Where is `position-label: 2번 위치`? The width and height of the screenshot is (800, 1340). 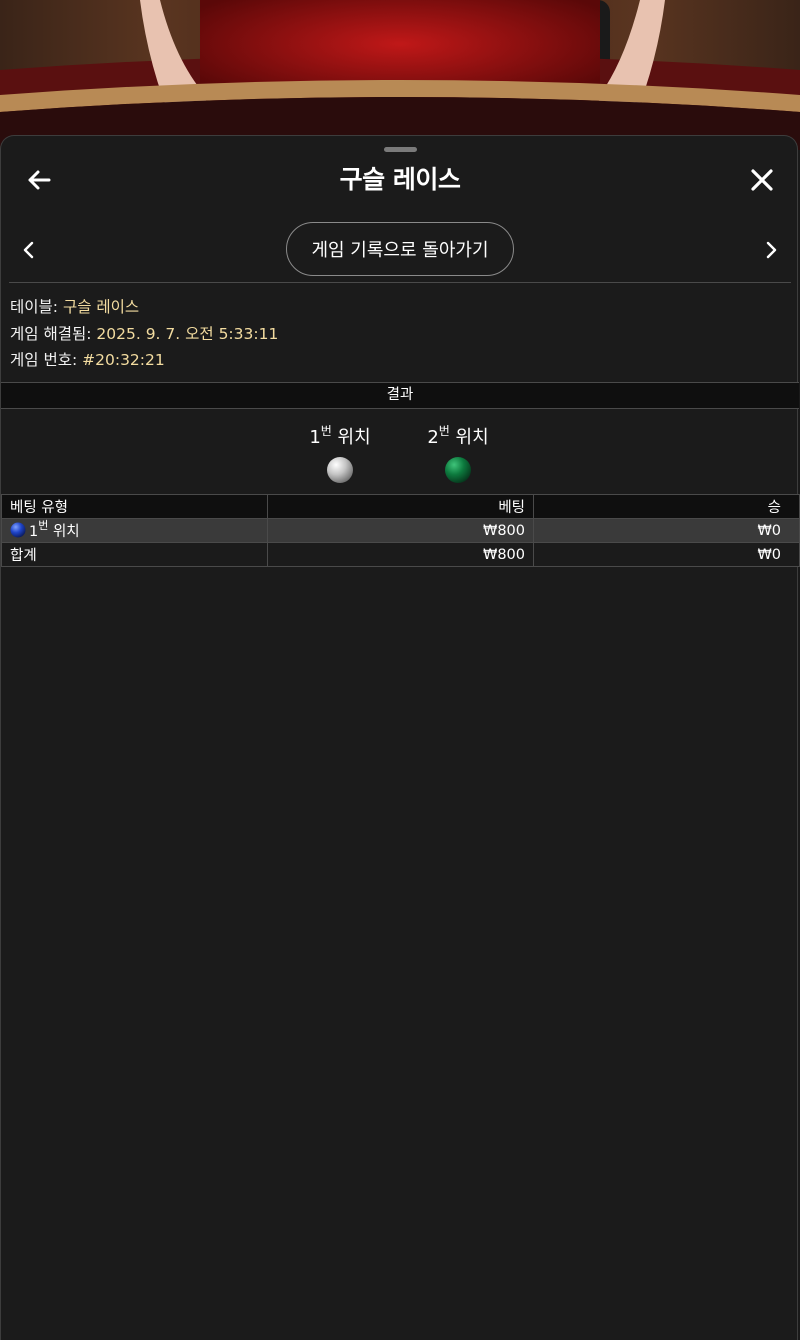 position-label: 2번 위치 is located at coordinates (458, 436).